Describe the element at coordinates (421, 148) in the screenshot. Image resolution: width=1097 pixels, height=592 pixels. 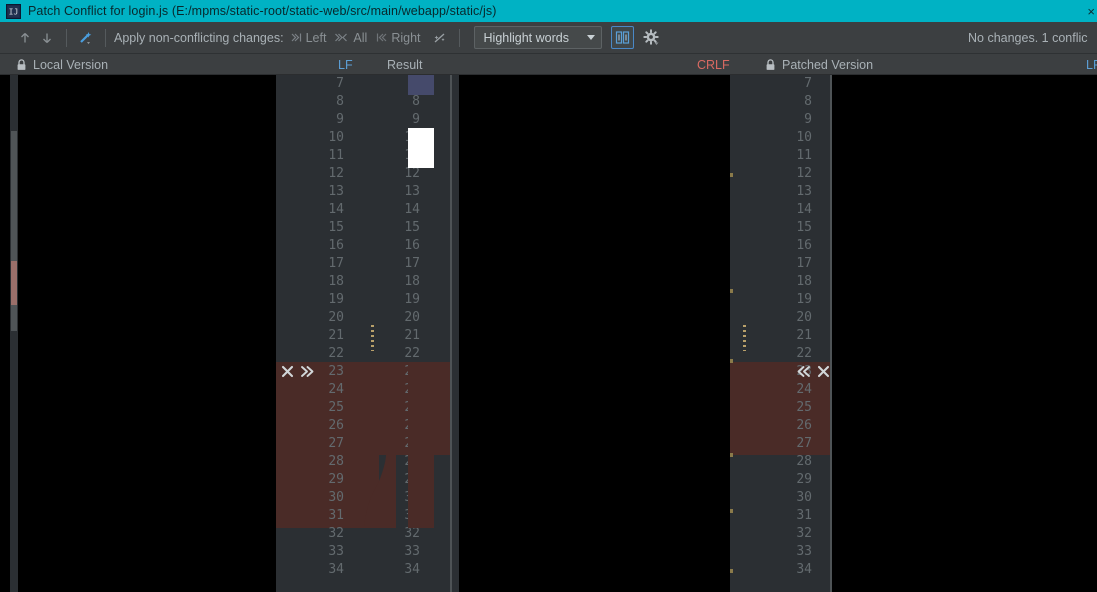
I see `overview-scrollbar-thumb` at that location.